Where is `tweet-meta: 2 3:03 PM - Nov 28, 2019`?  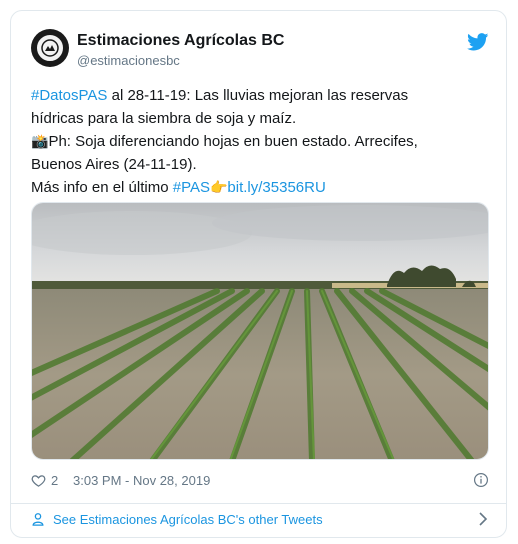 tweet-meta: 2 3:03 PM - Nov 28, 2019 is located at coordinates (260, 481).